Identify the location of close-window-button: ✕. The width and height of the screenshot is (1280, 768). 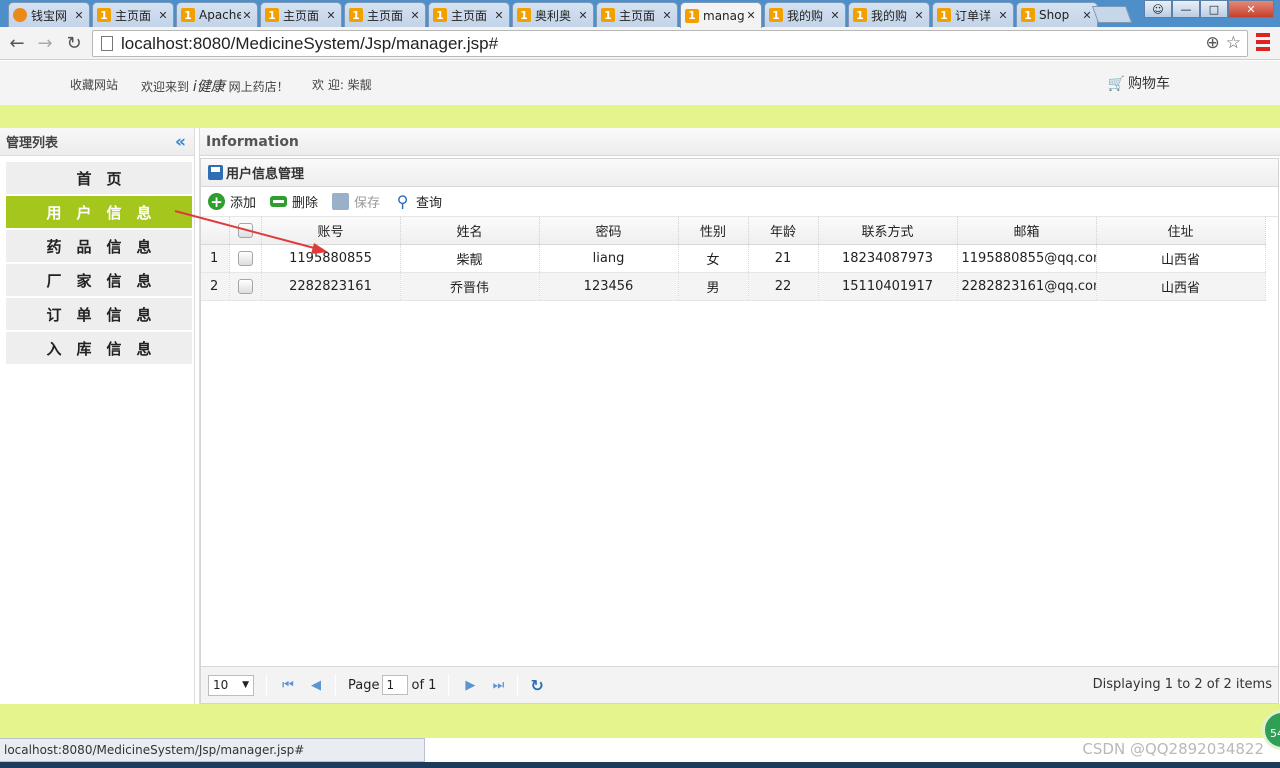
(1251, 9).